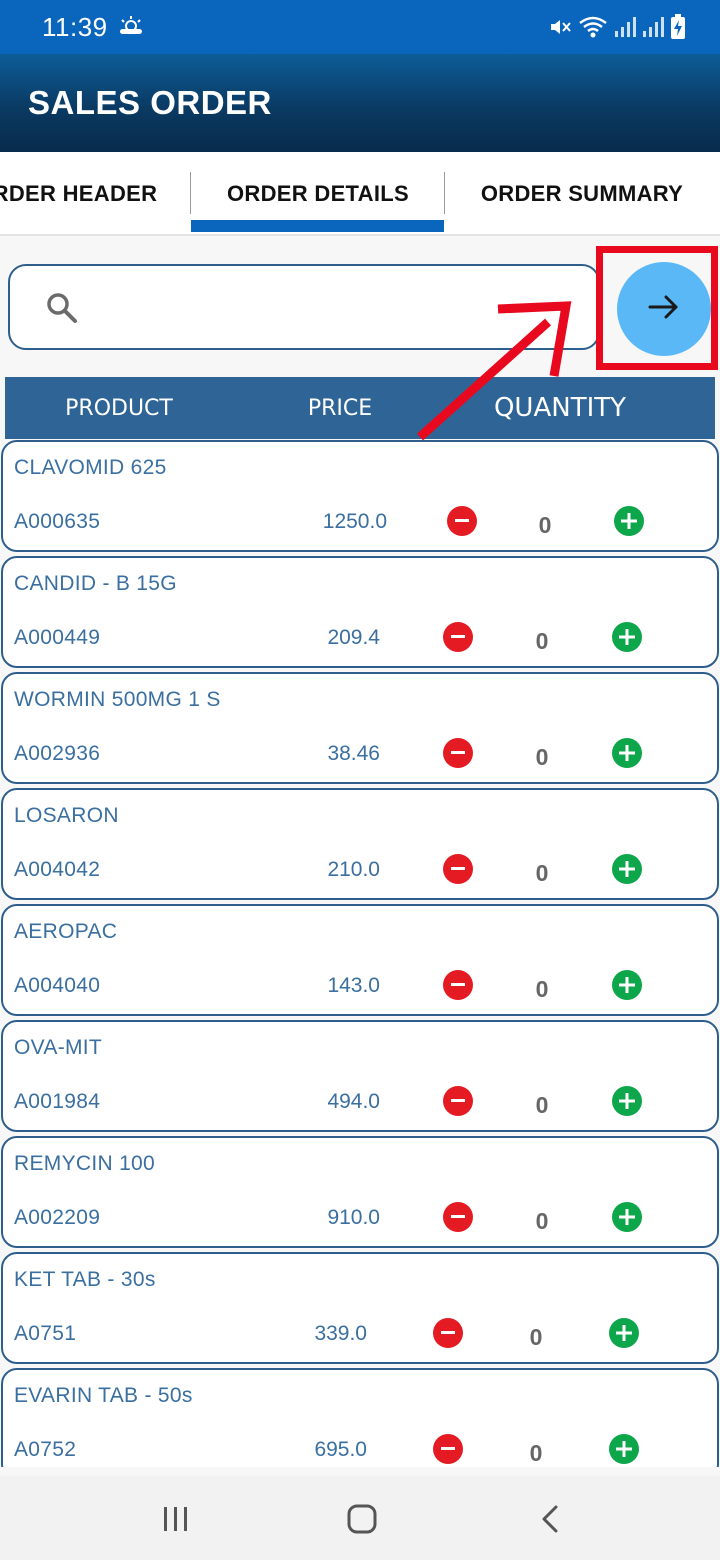 The width and height of the screenshot is (720, 1560). What do you see at coordinates (95, 583) in the screenshot?
I see `product-name: CANDID - B 15G` at bounding box center [95, 583].